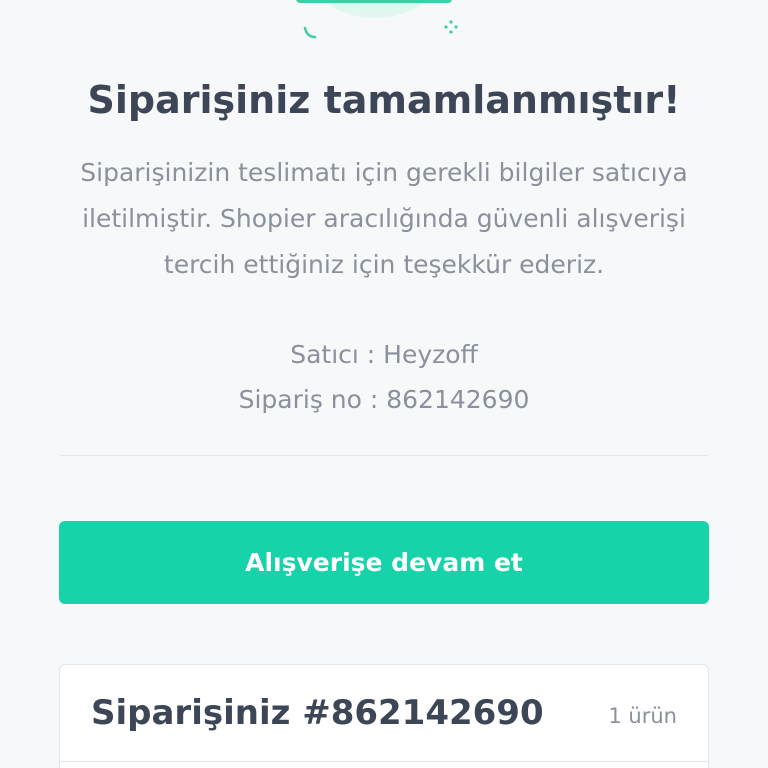 This screenshot has width=768, height=768. I want to click on order-summary-title: Siparişiniz #862142690, so click(317, 713).